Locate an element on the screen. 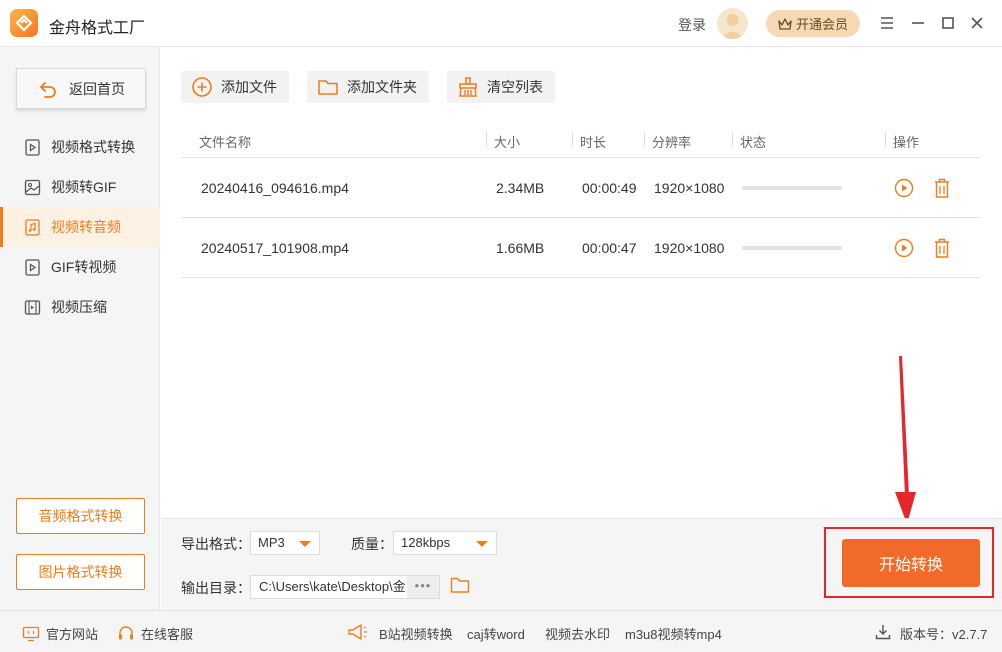 Image resolution: width=1002 pixels, height=652 pixels. quality-select: 128kbps is located at coordinates (445, 543).